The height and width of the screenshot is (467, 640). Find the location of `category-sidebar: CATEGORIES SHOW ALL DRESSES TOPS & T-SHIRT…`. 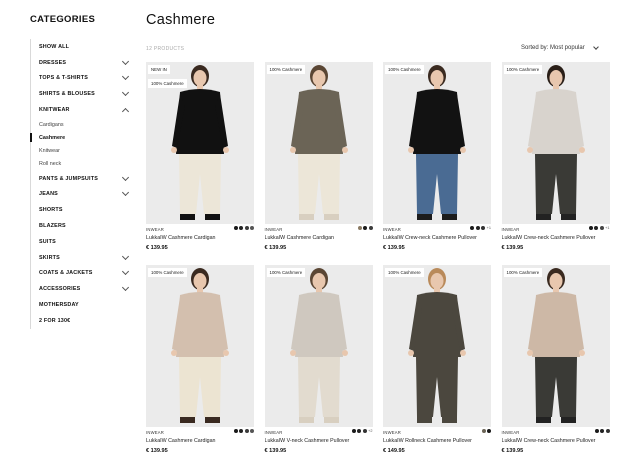

category-sidebar: CATEGORIES SHOW ALL DRESSES TOPS & T-SHIRT… is located at coordinates (80, 171).